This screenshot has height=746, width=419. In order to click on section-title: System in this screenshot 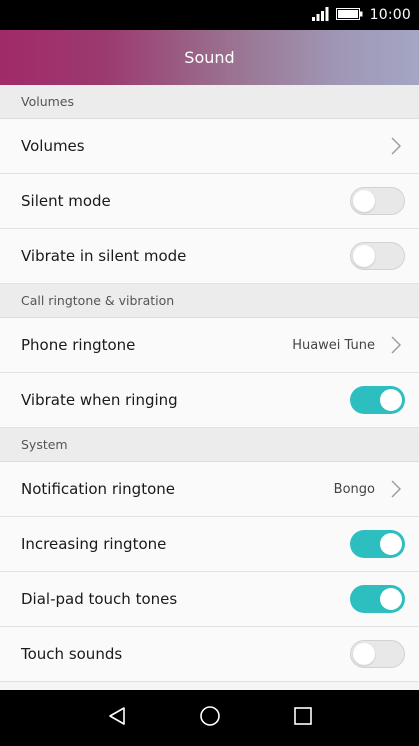, I will do `click(44, 444)`.